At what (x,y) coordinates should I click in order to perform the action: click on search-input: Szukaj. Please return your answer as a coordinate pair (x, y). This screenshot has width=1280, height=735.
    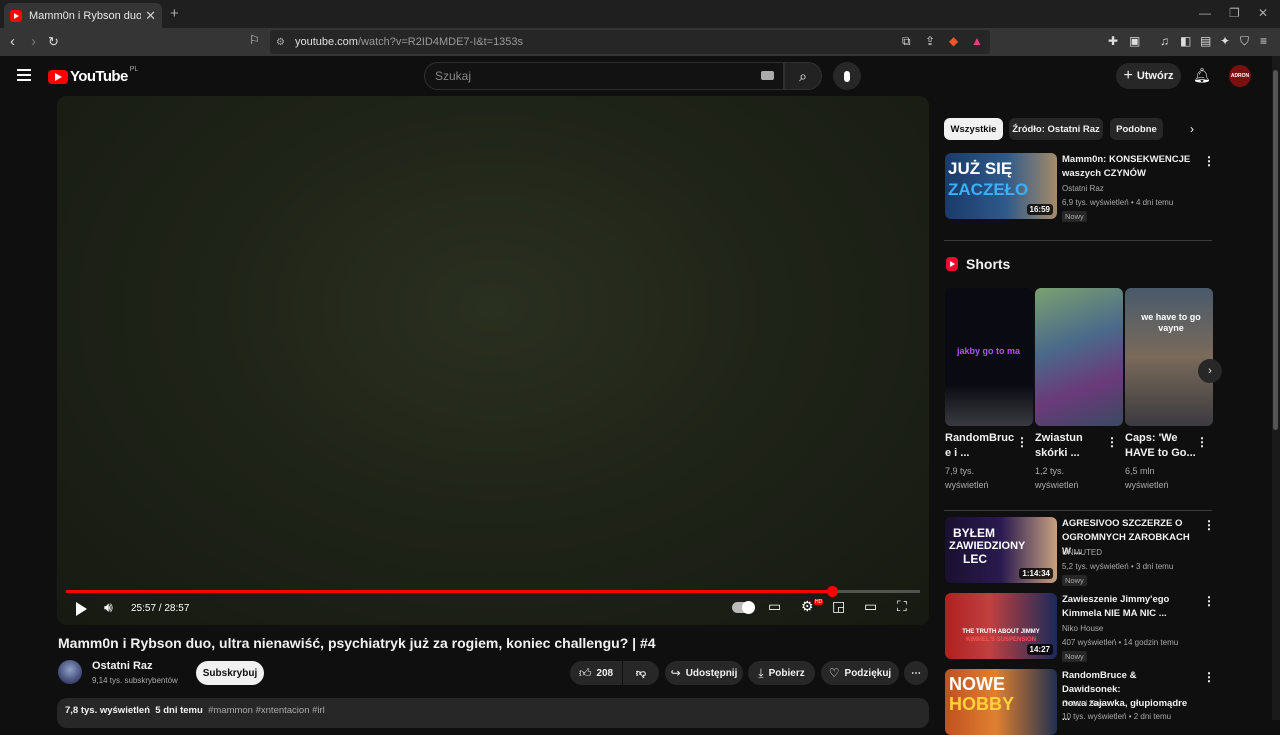
    Looking at the image, I should click on (604, 76).